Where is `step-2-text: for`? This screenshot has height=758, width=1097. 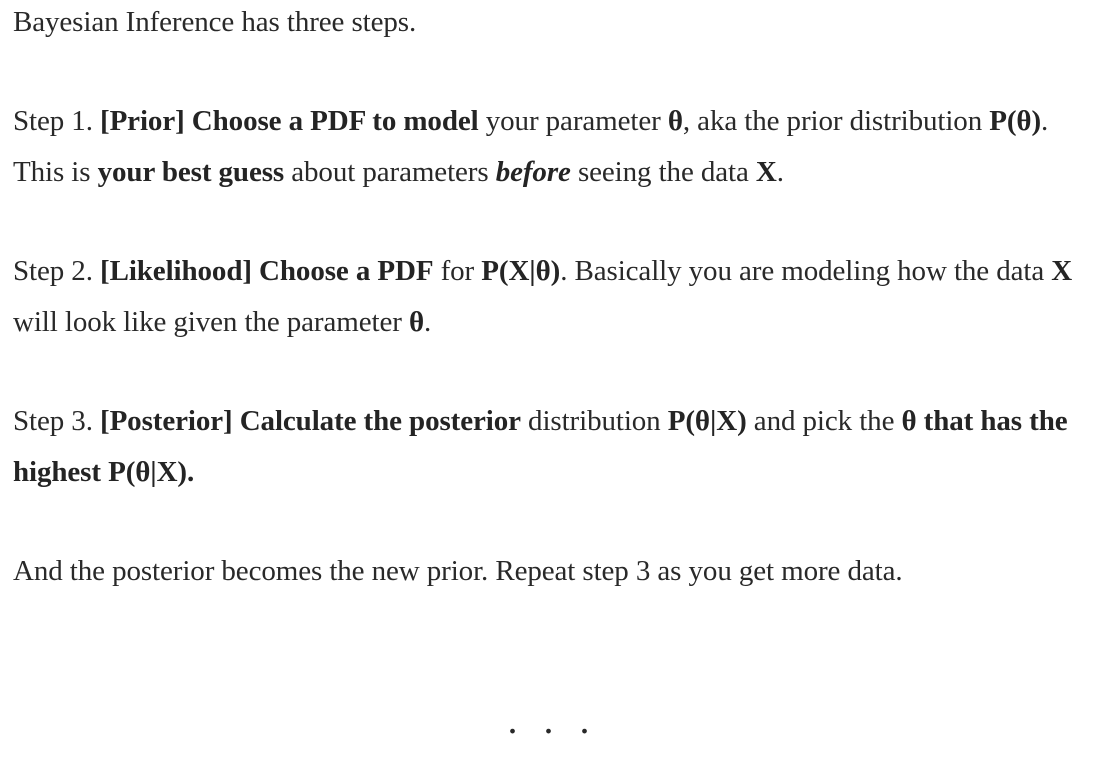 step-2-text: for is located at coordinates (457, 271).